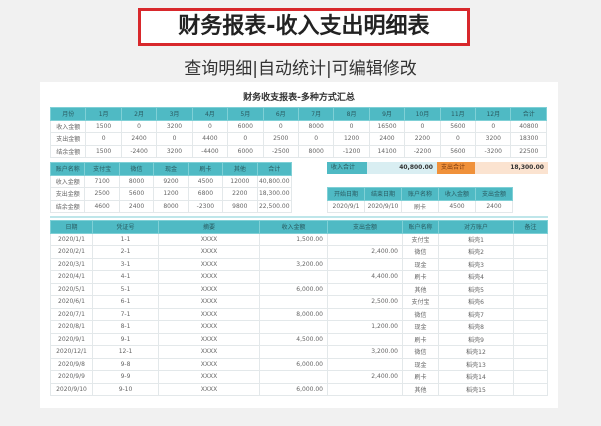 This screenshot has width=601, height=426. What do you see at coordinates (476, 264) in the screenshot?
I see `table-cell: 稻壳3` at bounding box center [476, 264].